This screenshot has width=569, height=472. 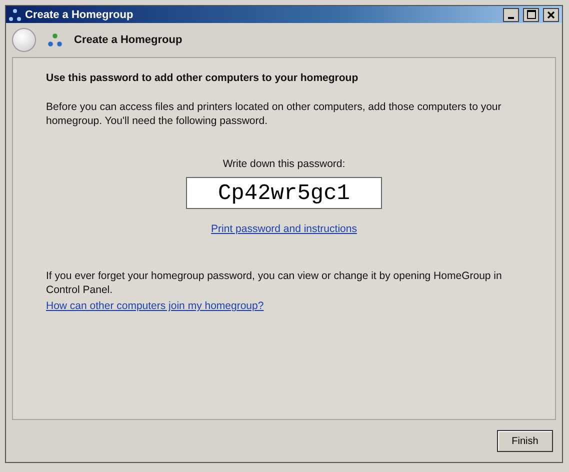 What do you see at coordinates (79, 14) in the screenshot?
I see `window-title: Create a Homegroup` at bounding box center [79, 14].